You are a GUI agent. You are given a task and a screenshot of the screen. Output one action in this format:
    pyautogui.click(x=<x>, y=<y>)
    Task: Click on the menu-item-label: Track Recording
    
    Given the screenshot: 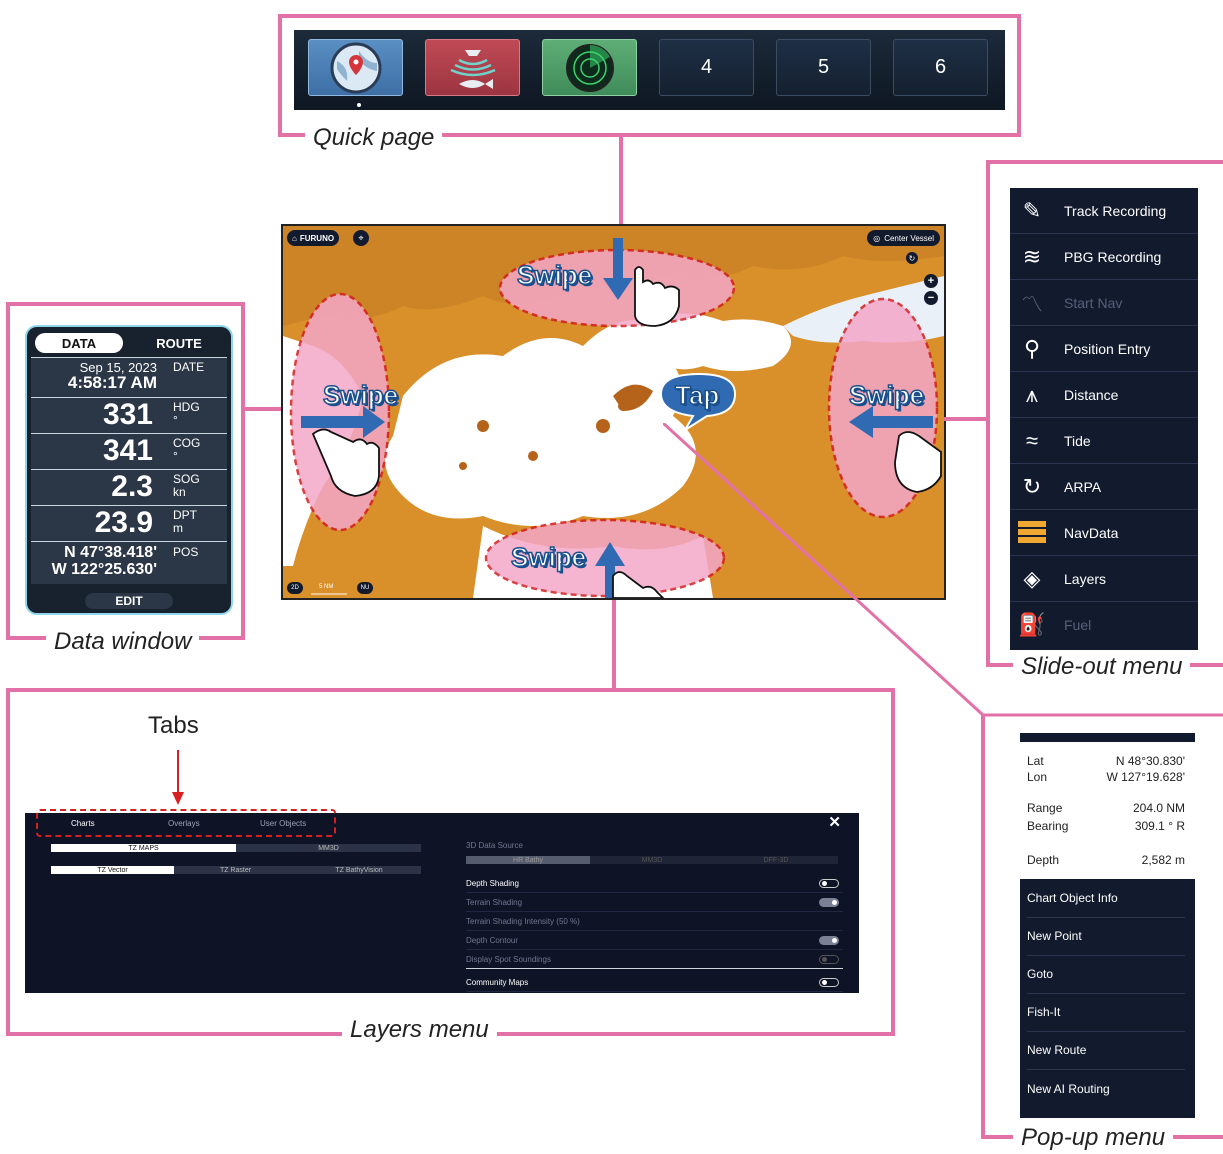 What is the action you would take?
    pyautogui.click(x=1115, y=210)
    